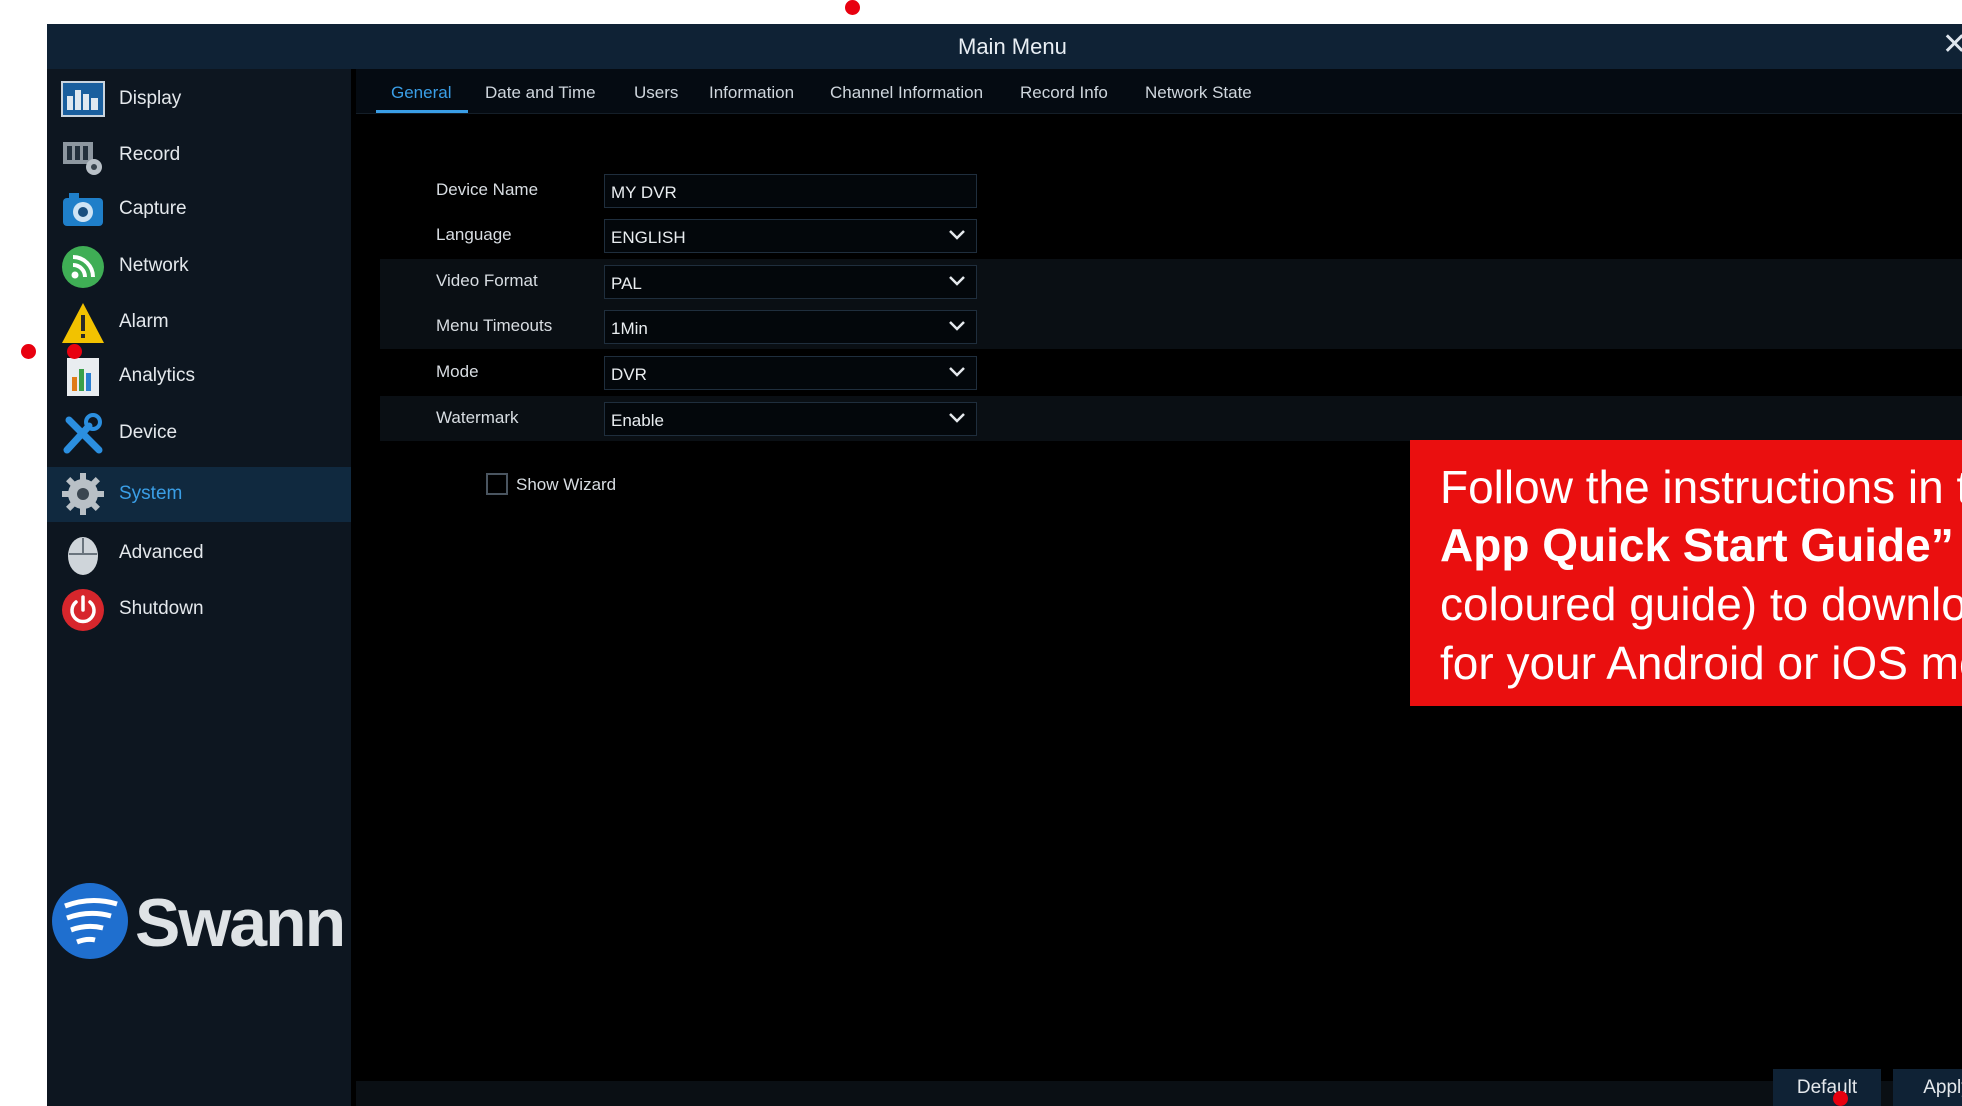 The image size is (1962, 1106). Describe the element at coordinates (1952, 45) in the screenshot. I see `close-icon: ✕` at that location.